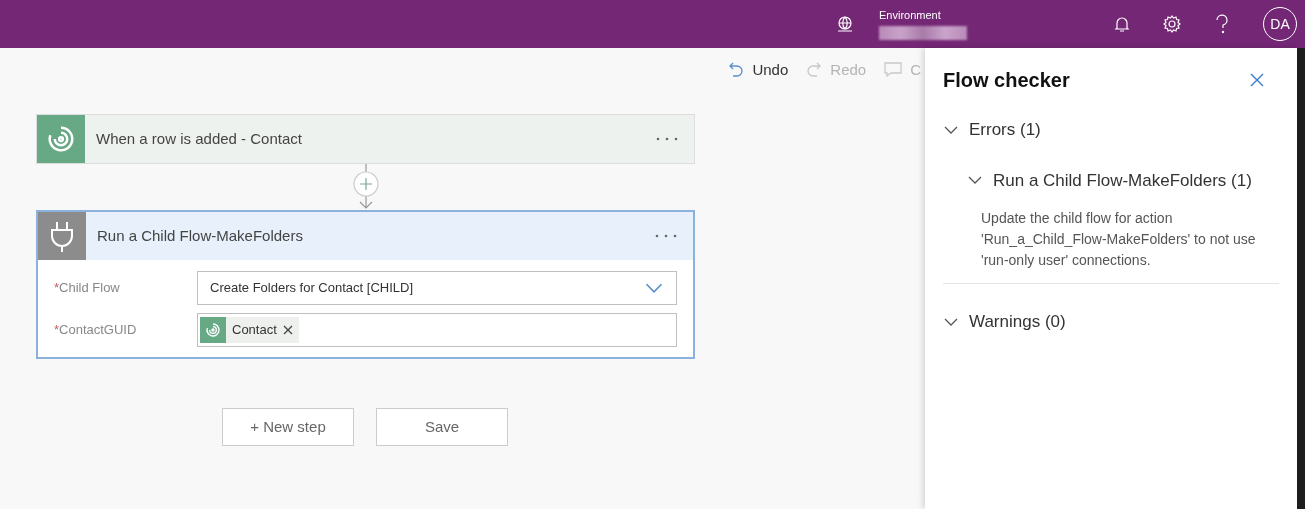 Image resolution: width=1305 pixels, height=509 pixels. Describe the element at coordinates (1109, 180) in the screenshot. I see `section-toggle: Run a Child Flow-MakeFolders (1)` at that location.